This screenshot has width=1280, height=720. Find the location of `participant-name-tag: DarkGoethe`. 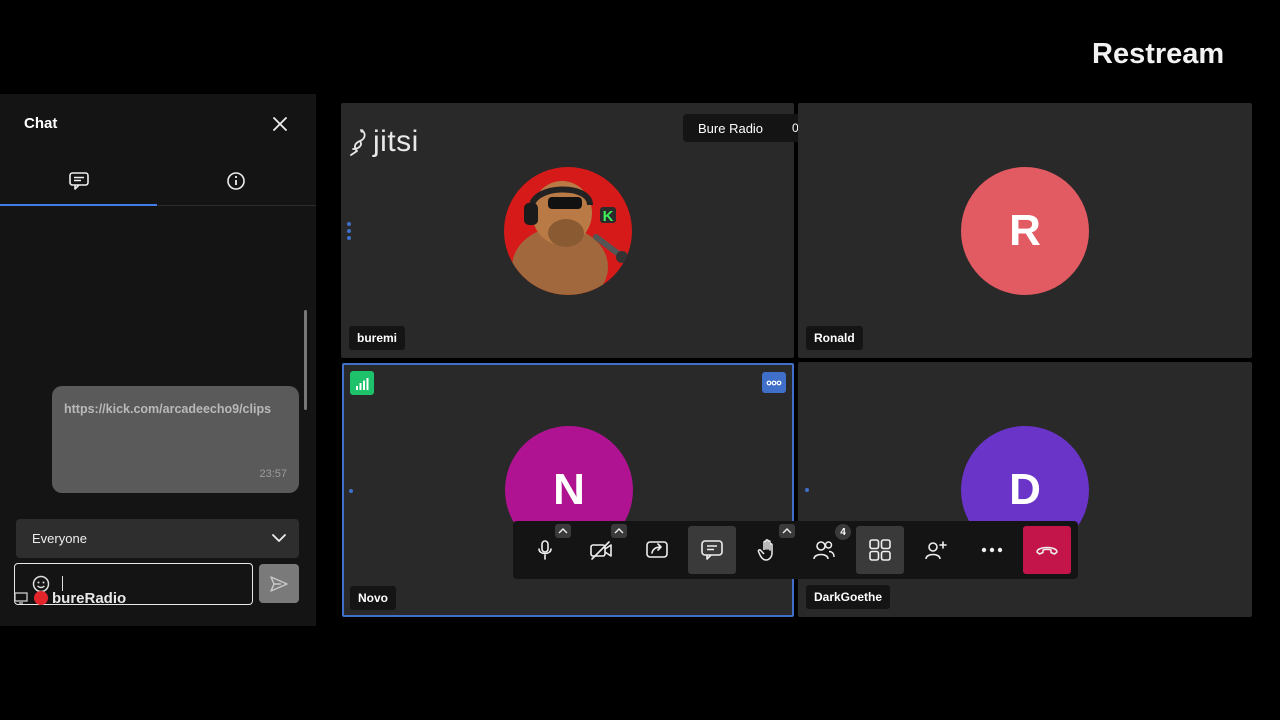

participant-name-tag: DarkGoethe is located at coordinates (848, 597).